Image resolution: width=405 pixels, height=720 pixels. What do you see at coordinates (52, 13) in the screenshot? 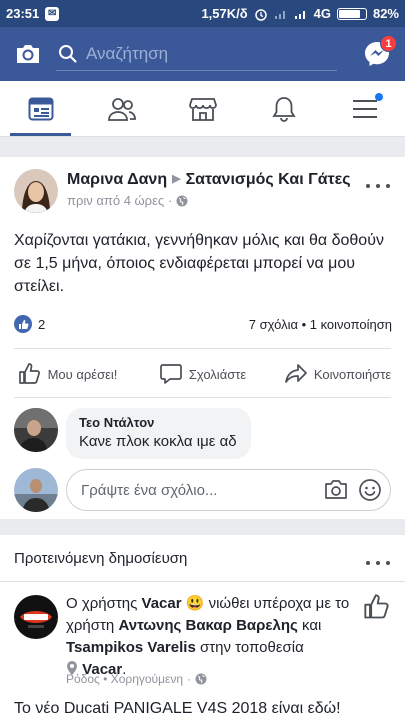
I see `messenger-notification-icon: ✉` at bounding box center [52, 13].